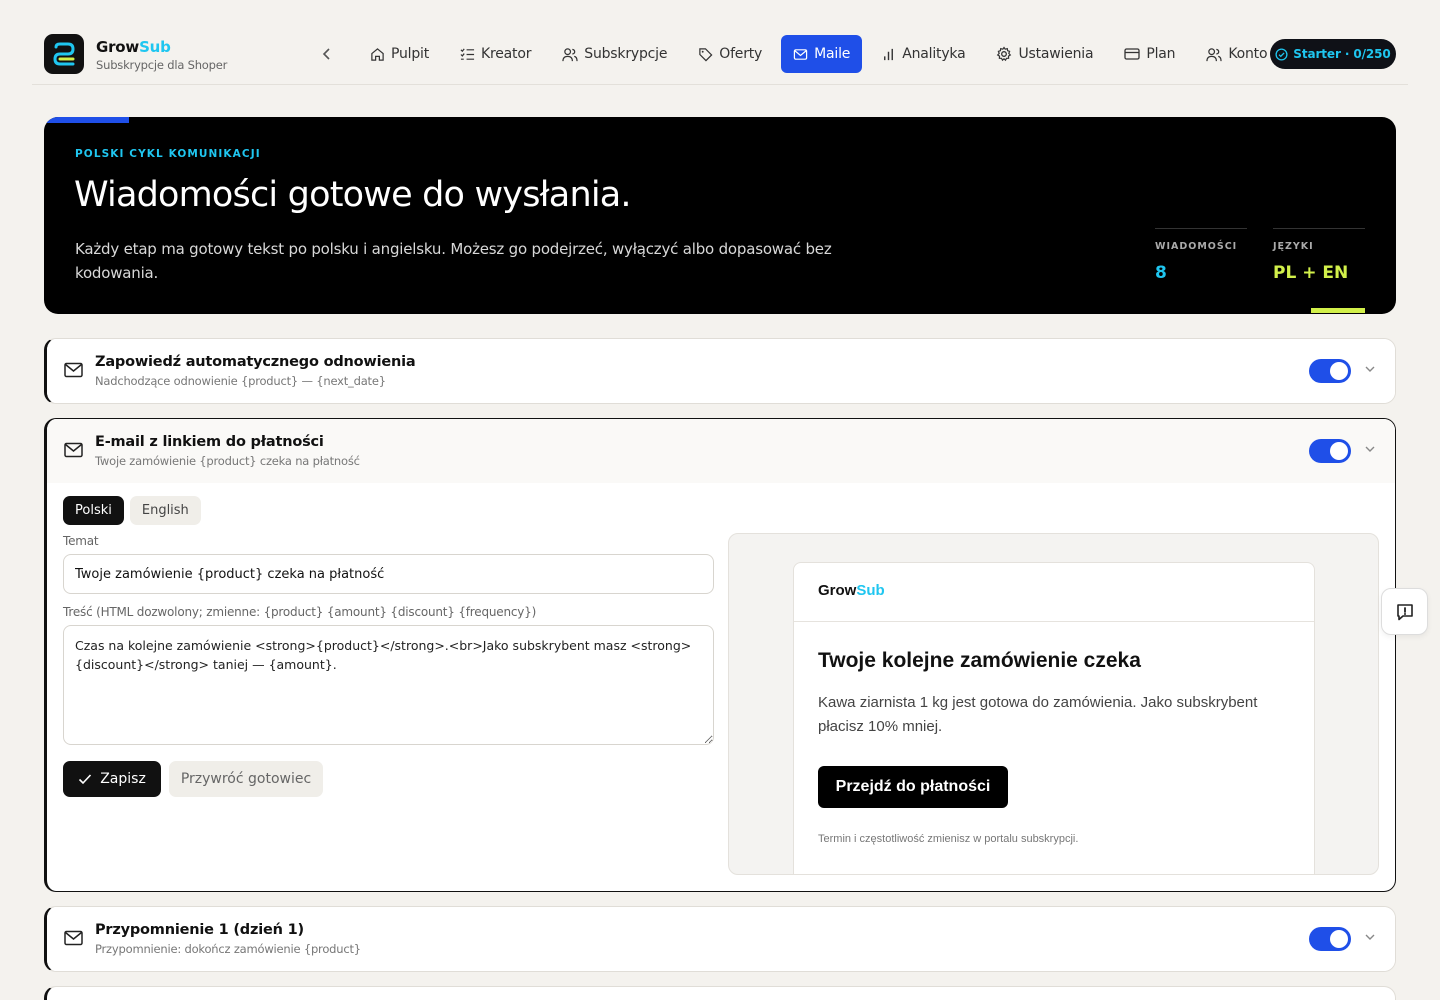 The width and height of the screenshot is (1440, 1000). Describe the element at coordinates (255, 362) in the screenshot. I see `card-title: Zapowiedź automatycznego odnowienia` at that location.